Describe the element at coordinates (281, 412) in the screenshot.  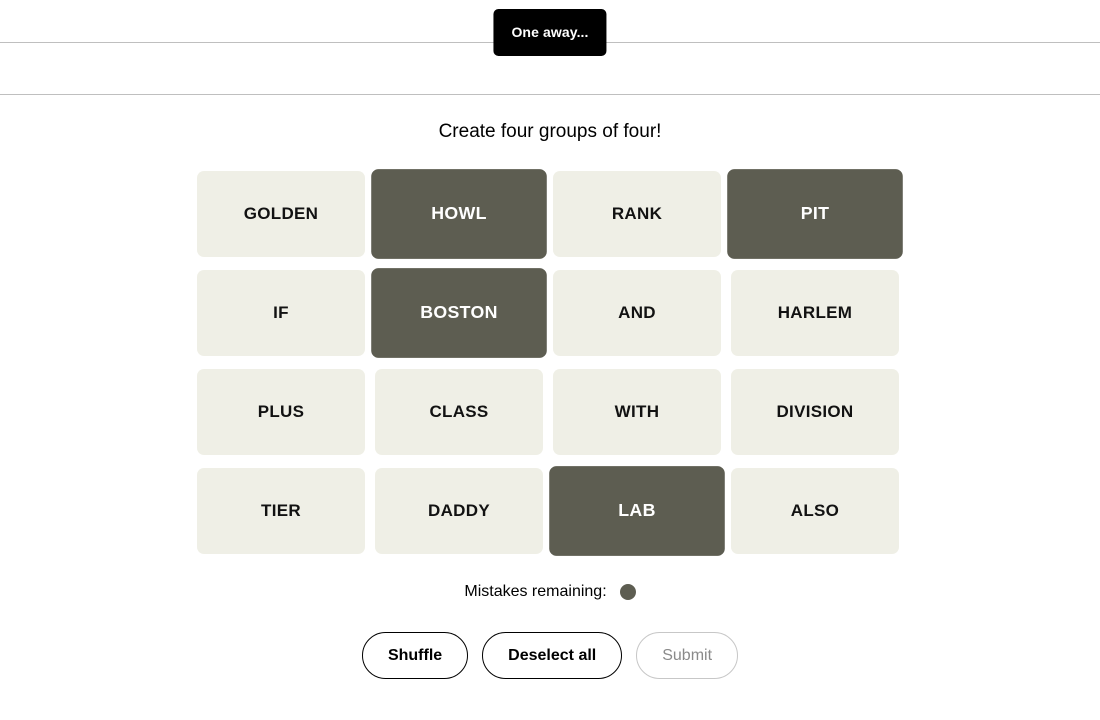
I see `word-tile: PLUS` at that location.